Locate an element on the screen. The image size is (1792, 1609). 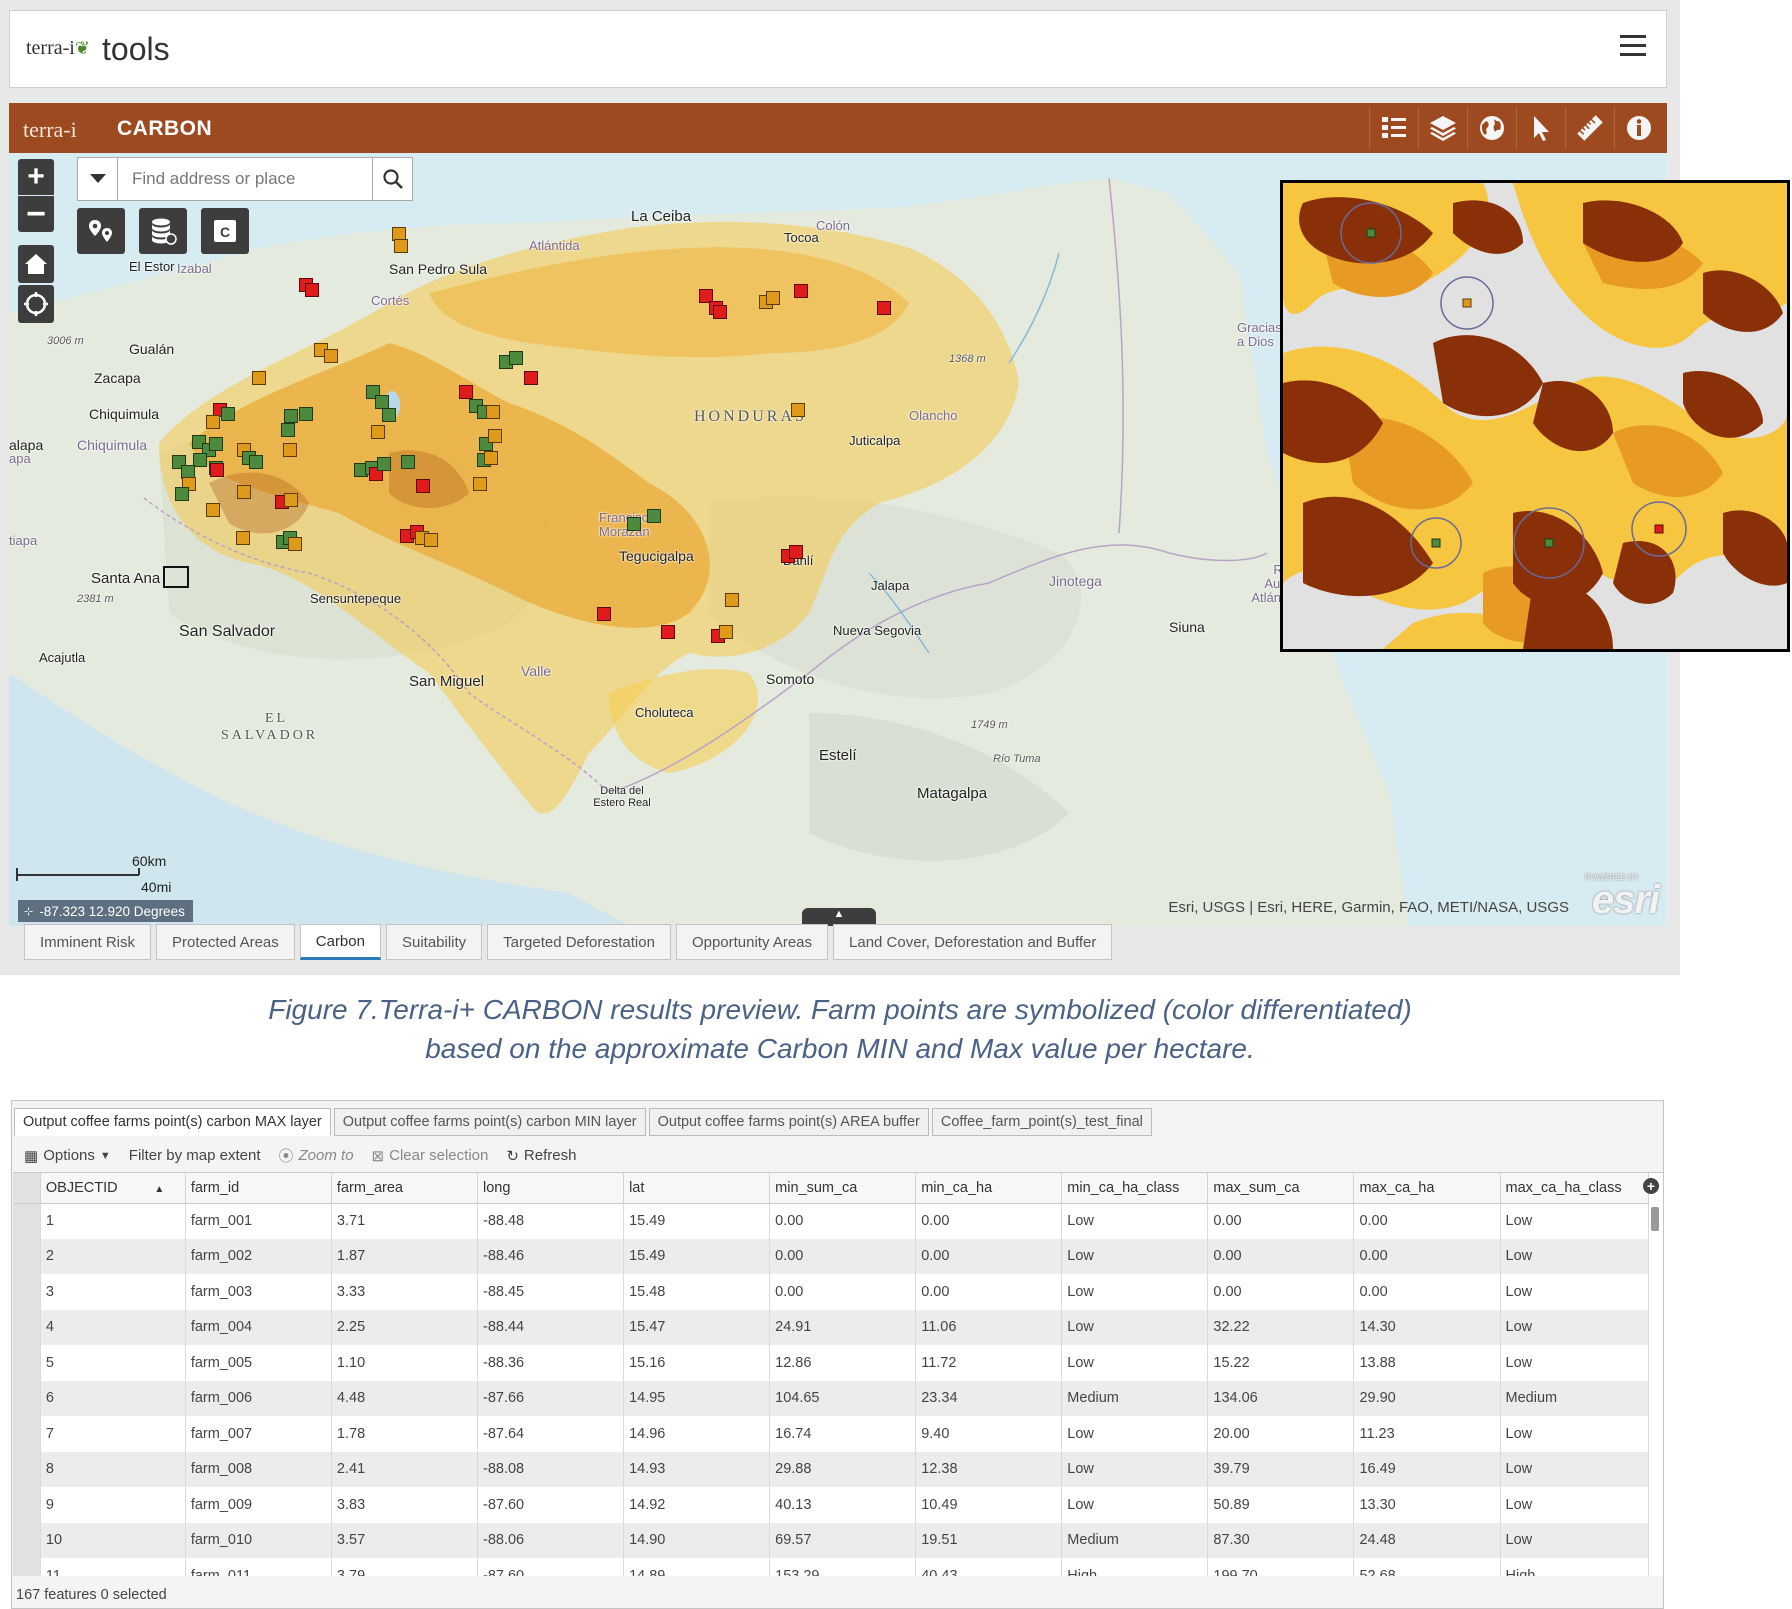
tab-imminent-risk: Imminent Risk is located at coordinates (88, 942).